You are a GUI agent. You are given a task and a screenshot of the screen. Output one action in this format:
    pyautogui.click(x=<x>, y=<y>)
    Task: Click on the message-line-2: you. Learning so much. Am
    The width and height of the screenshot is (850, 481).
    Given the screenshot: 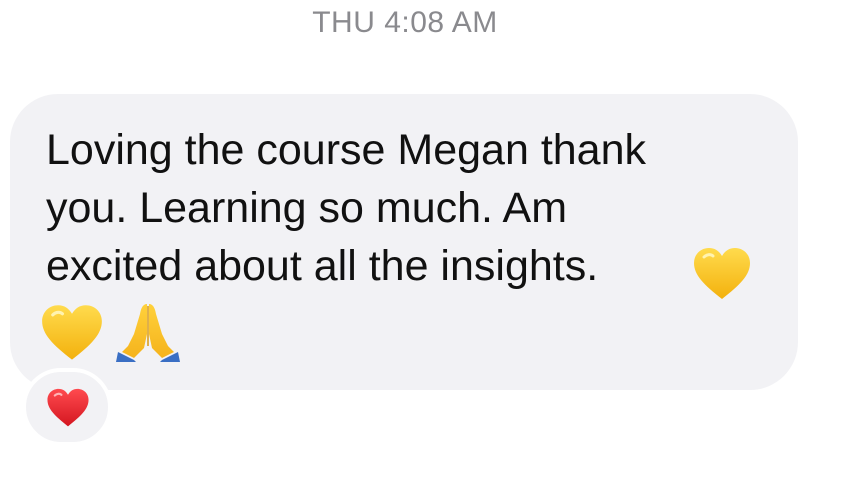 What is the action you would take?
    pyautogui.click(x=307, y=208)
    